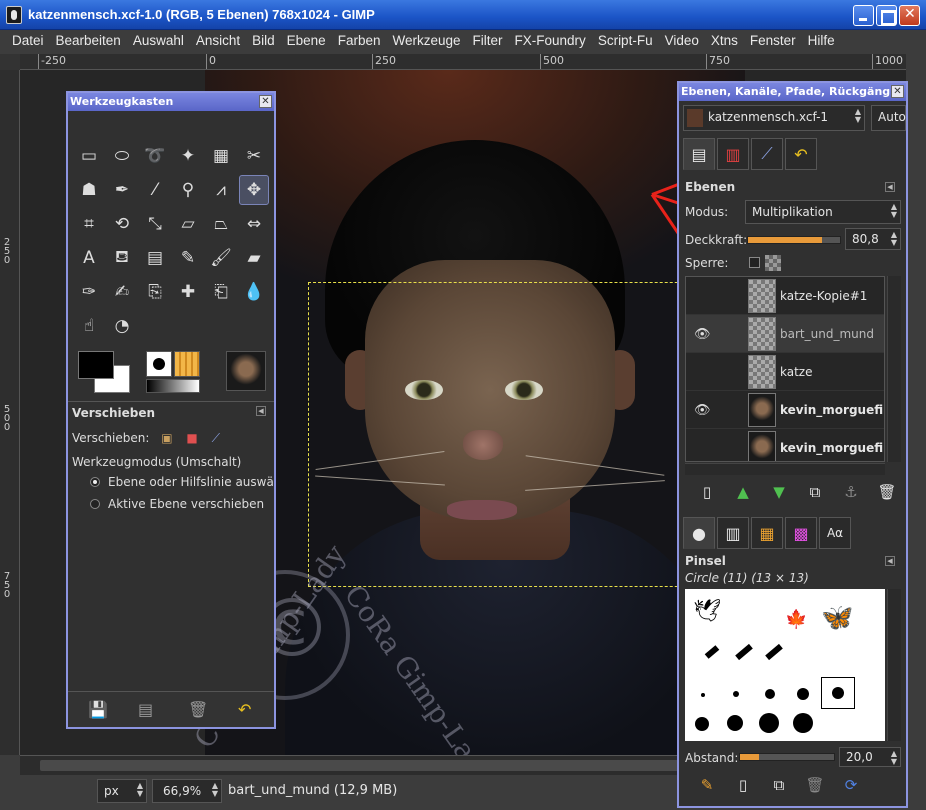 This screenshot has height=810, width=926. I want to click on maximize-button, so click(886, 15).